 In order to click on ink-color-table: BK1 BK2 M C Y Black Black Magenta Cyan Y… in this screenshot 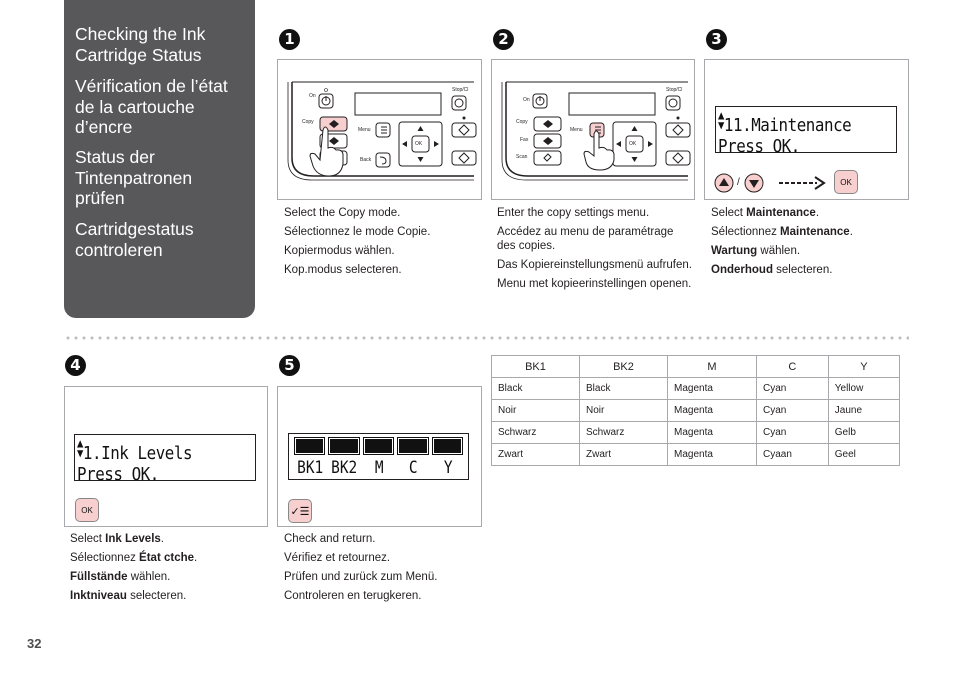, I will do `click(696, 410)`.